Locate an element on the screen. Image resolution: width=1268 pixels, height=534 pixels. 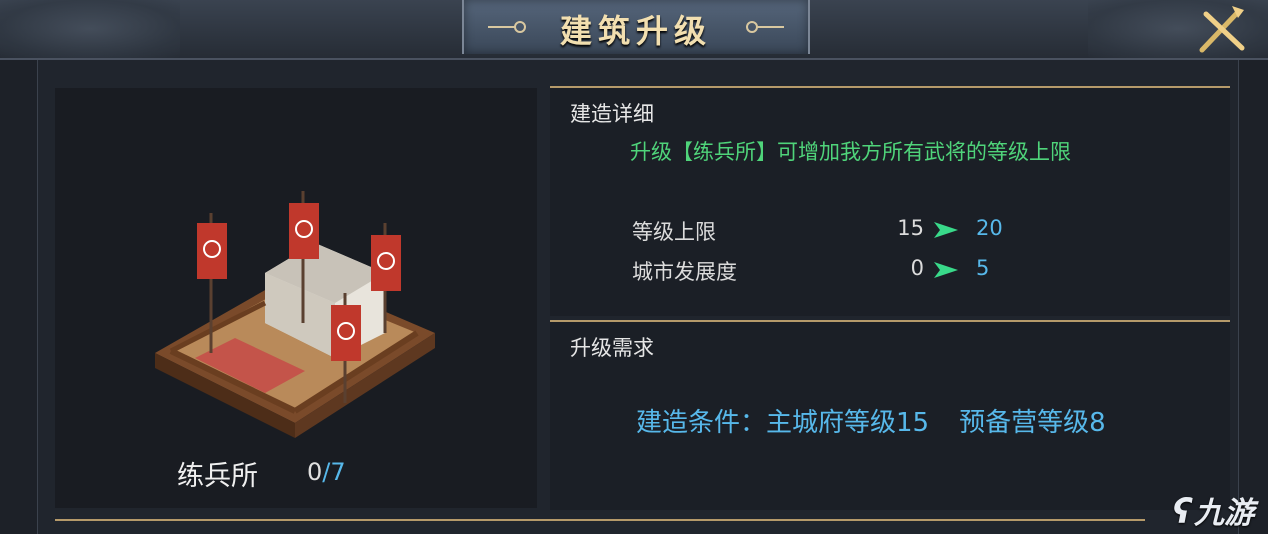
header-bar: 建筑升级 is located at coordinates (634, 30).